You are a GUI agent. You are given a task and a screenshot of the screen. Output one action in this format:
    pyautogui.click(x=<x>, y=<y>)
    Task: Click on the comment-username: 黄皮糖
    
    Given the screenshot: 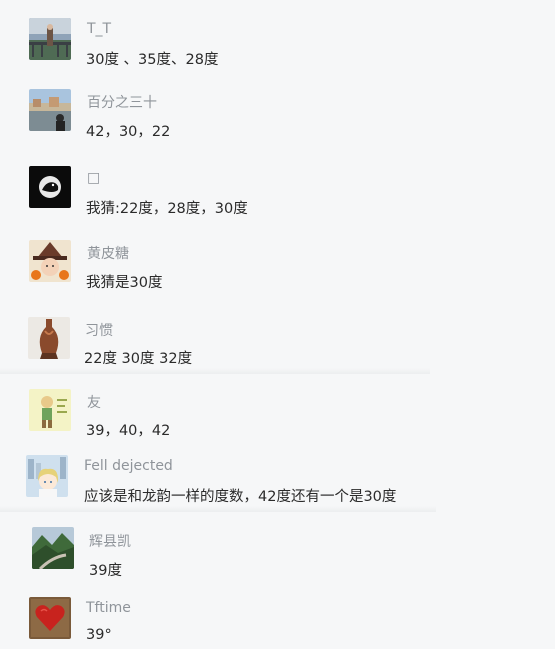 What is the action you would take?
    pyautogui.click(x=108, y=253)
    